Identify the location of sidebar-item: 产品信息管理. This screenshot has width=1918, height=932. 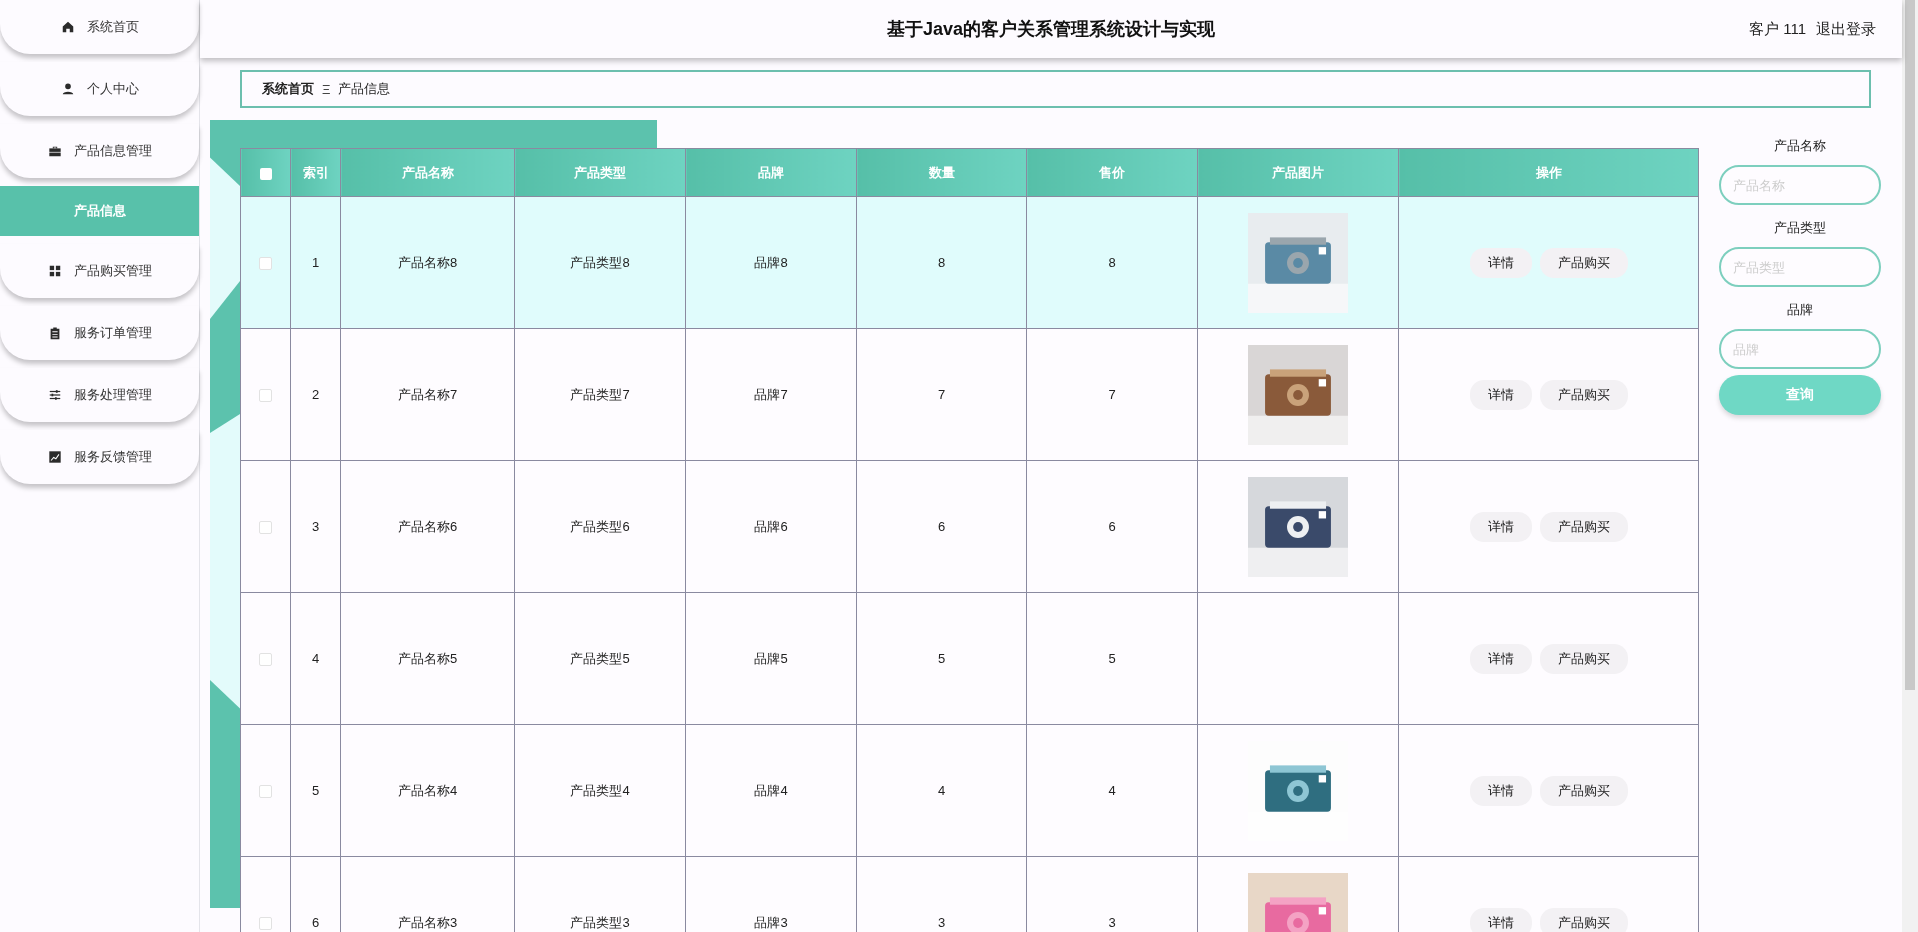
(99, 151).